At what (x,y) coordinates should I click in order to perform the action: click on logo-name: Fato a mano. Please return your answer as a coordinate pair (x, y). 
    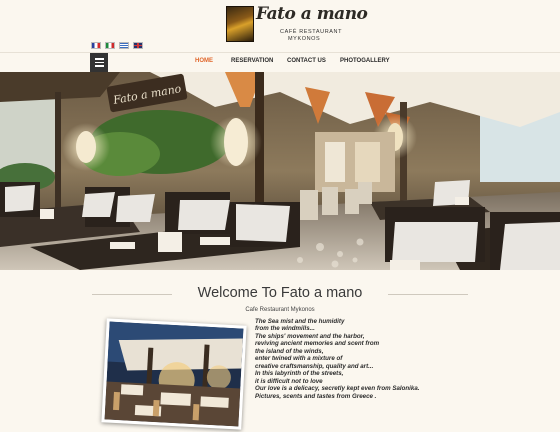
    Looking at the image, I should click on (312, 14).